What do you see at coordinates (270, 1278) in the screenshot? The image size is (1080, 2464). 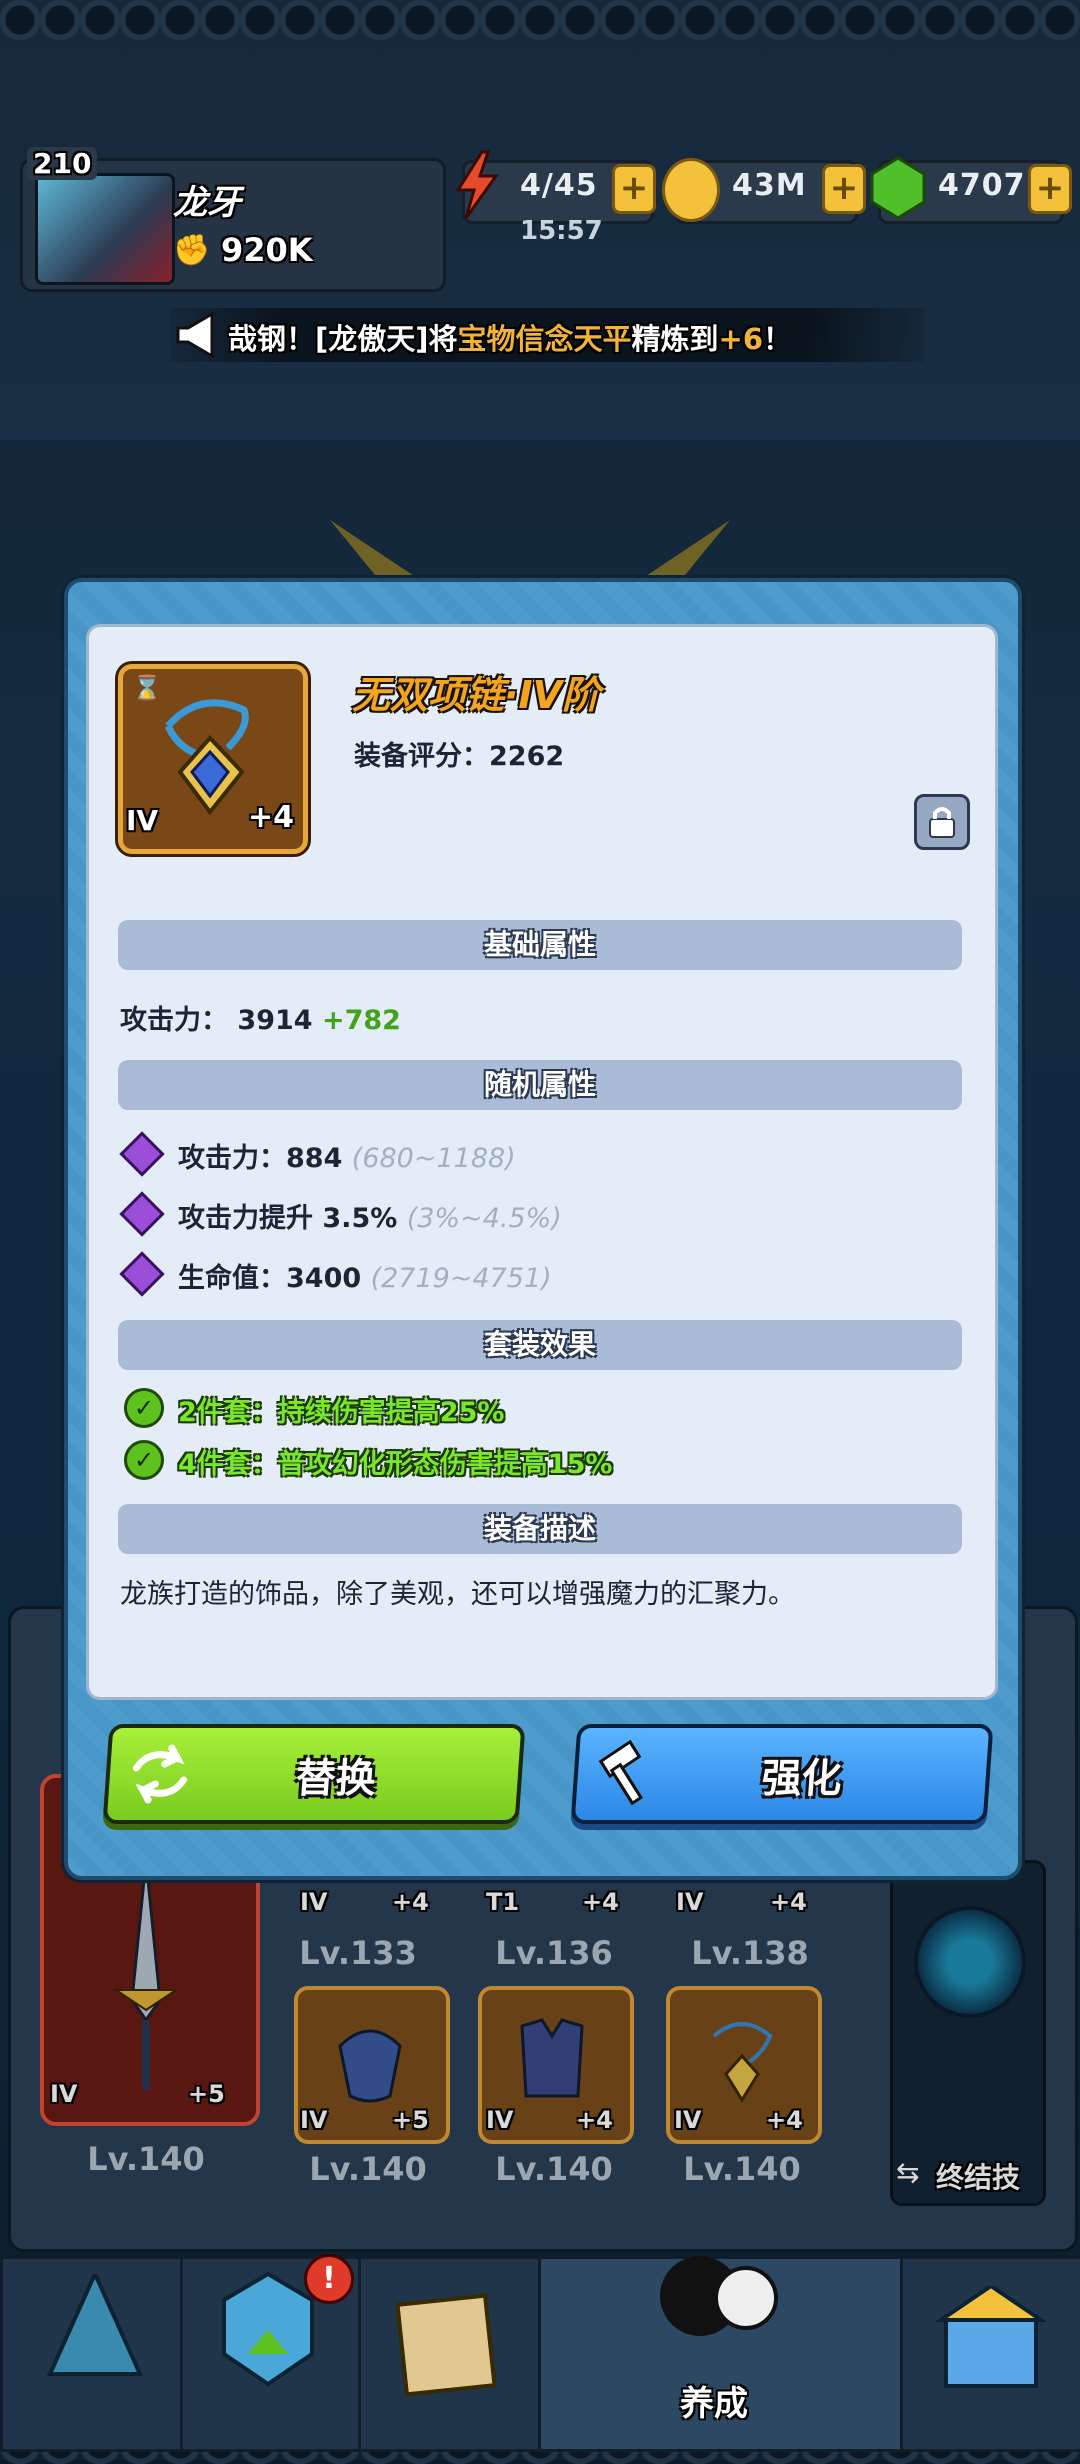 I see `random-stat-3-label: 生命值：3400` at bounding box center [270, 1278].